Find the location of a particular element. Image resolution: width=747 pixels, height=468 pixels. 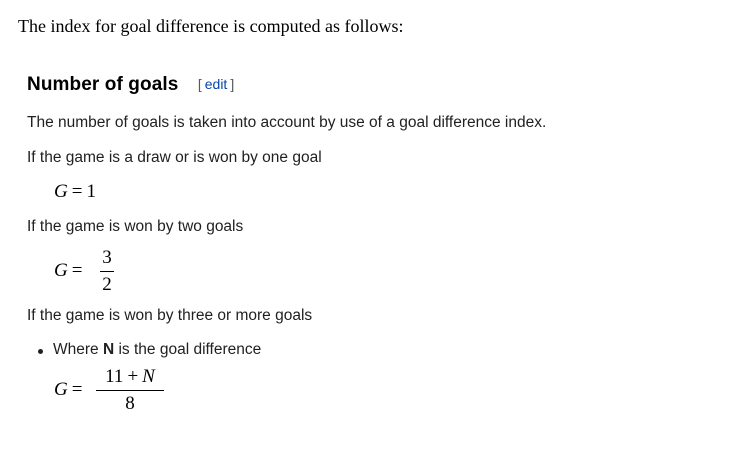

formula-draw-lhs: G is located at coordinates (61, 191).